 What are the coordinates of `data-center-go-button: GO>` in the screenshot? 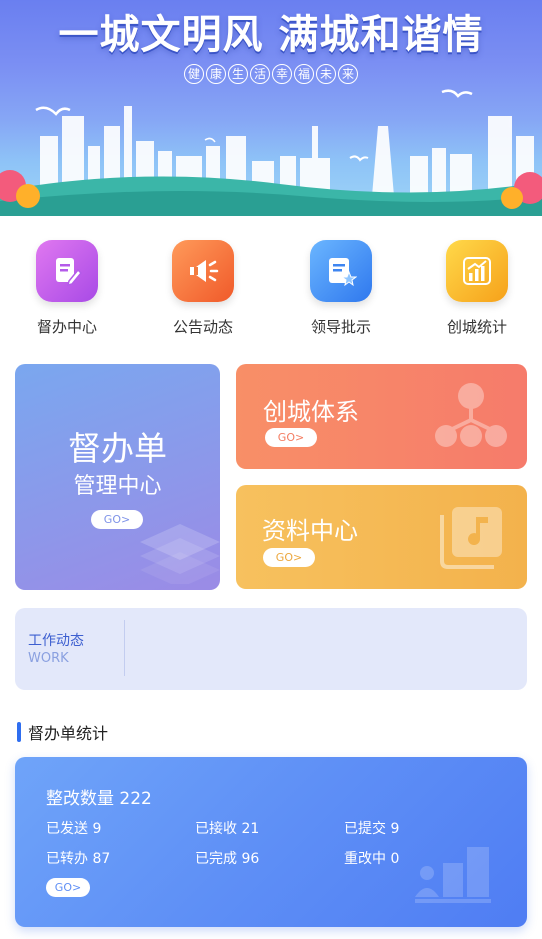 It's located at (289, 557).